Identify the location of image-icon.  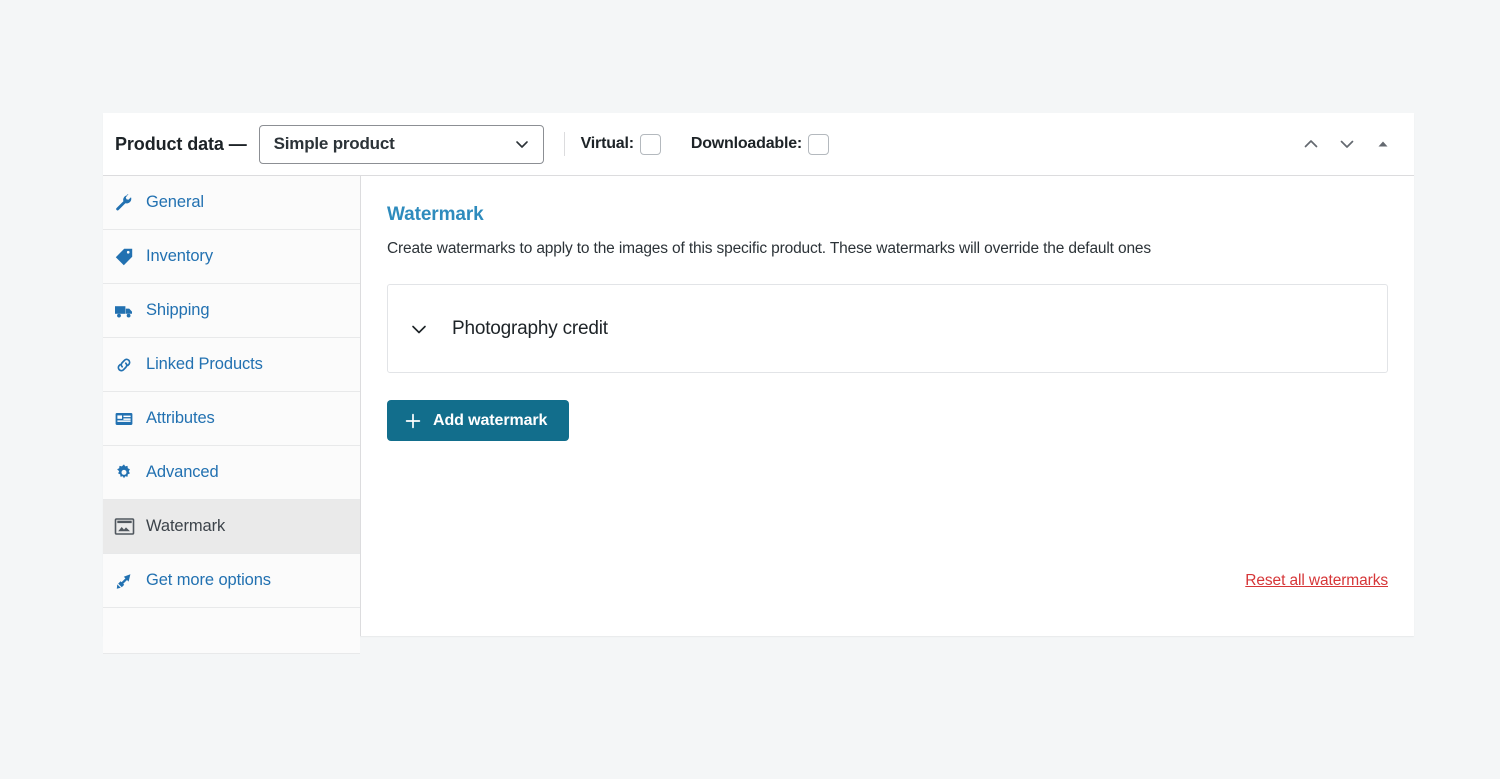
(124, 527).